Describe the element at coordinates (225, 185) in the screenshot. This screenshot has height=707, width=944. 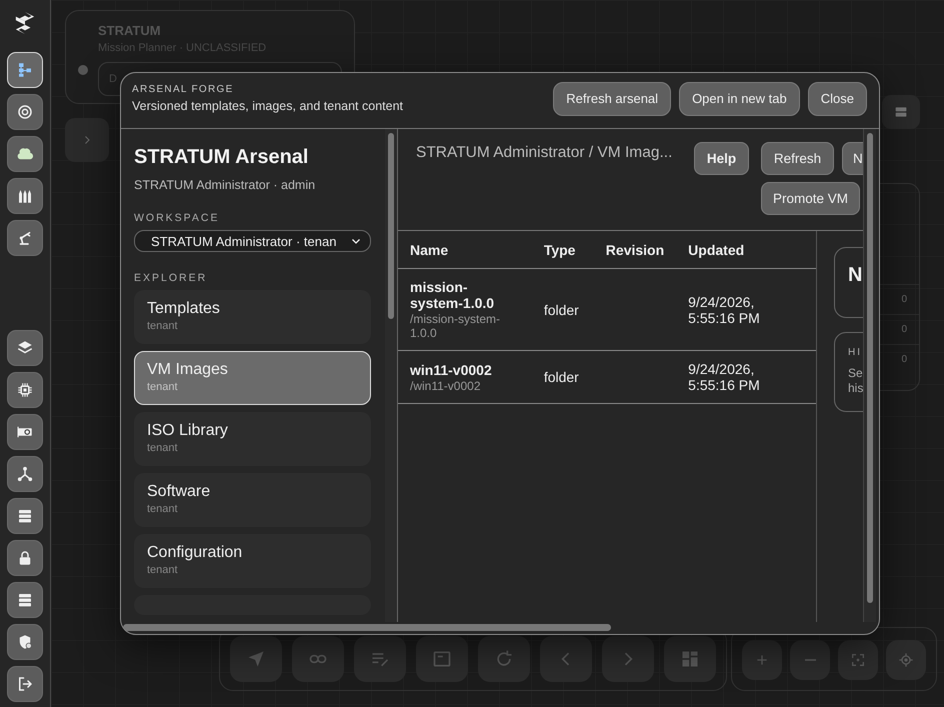
I see `user-label: STRATUM Administrator · admin` at that location.